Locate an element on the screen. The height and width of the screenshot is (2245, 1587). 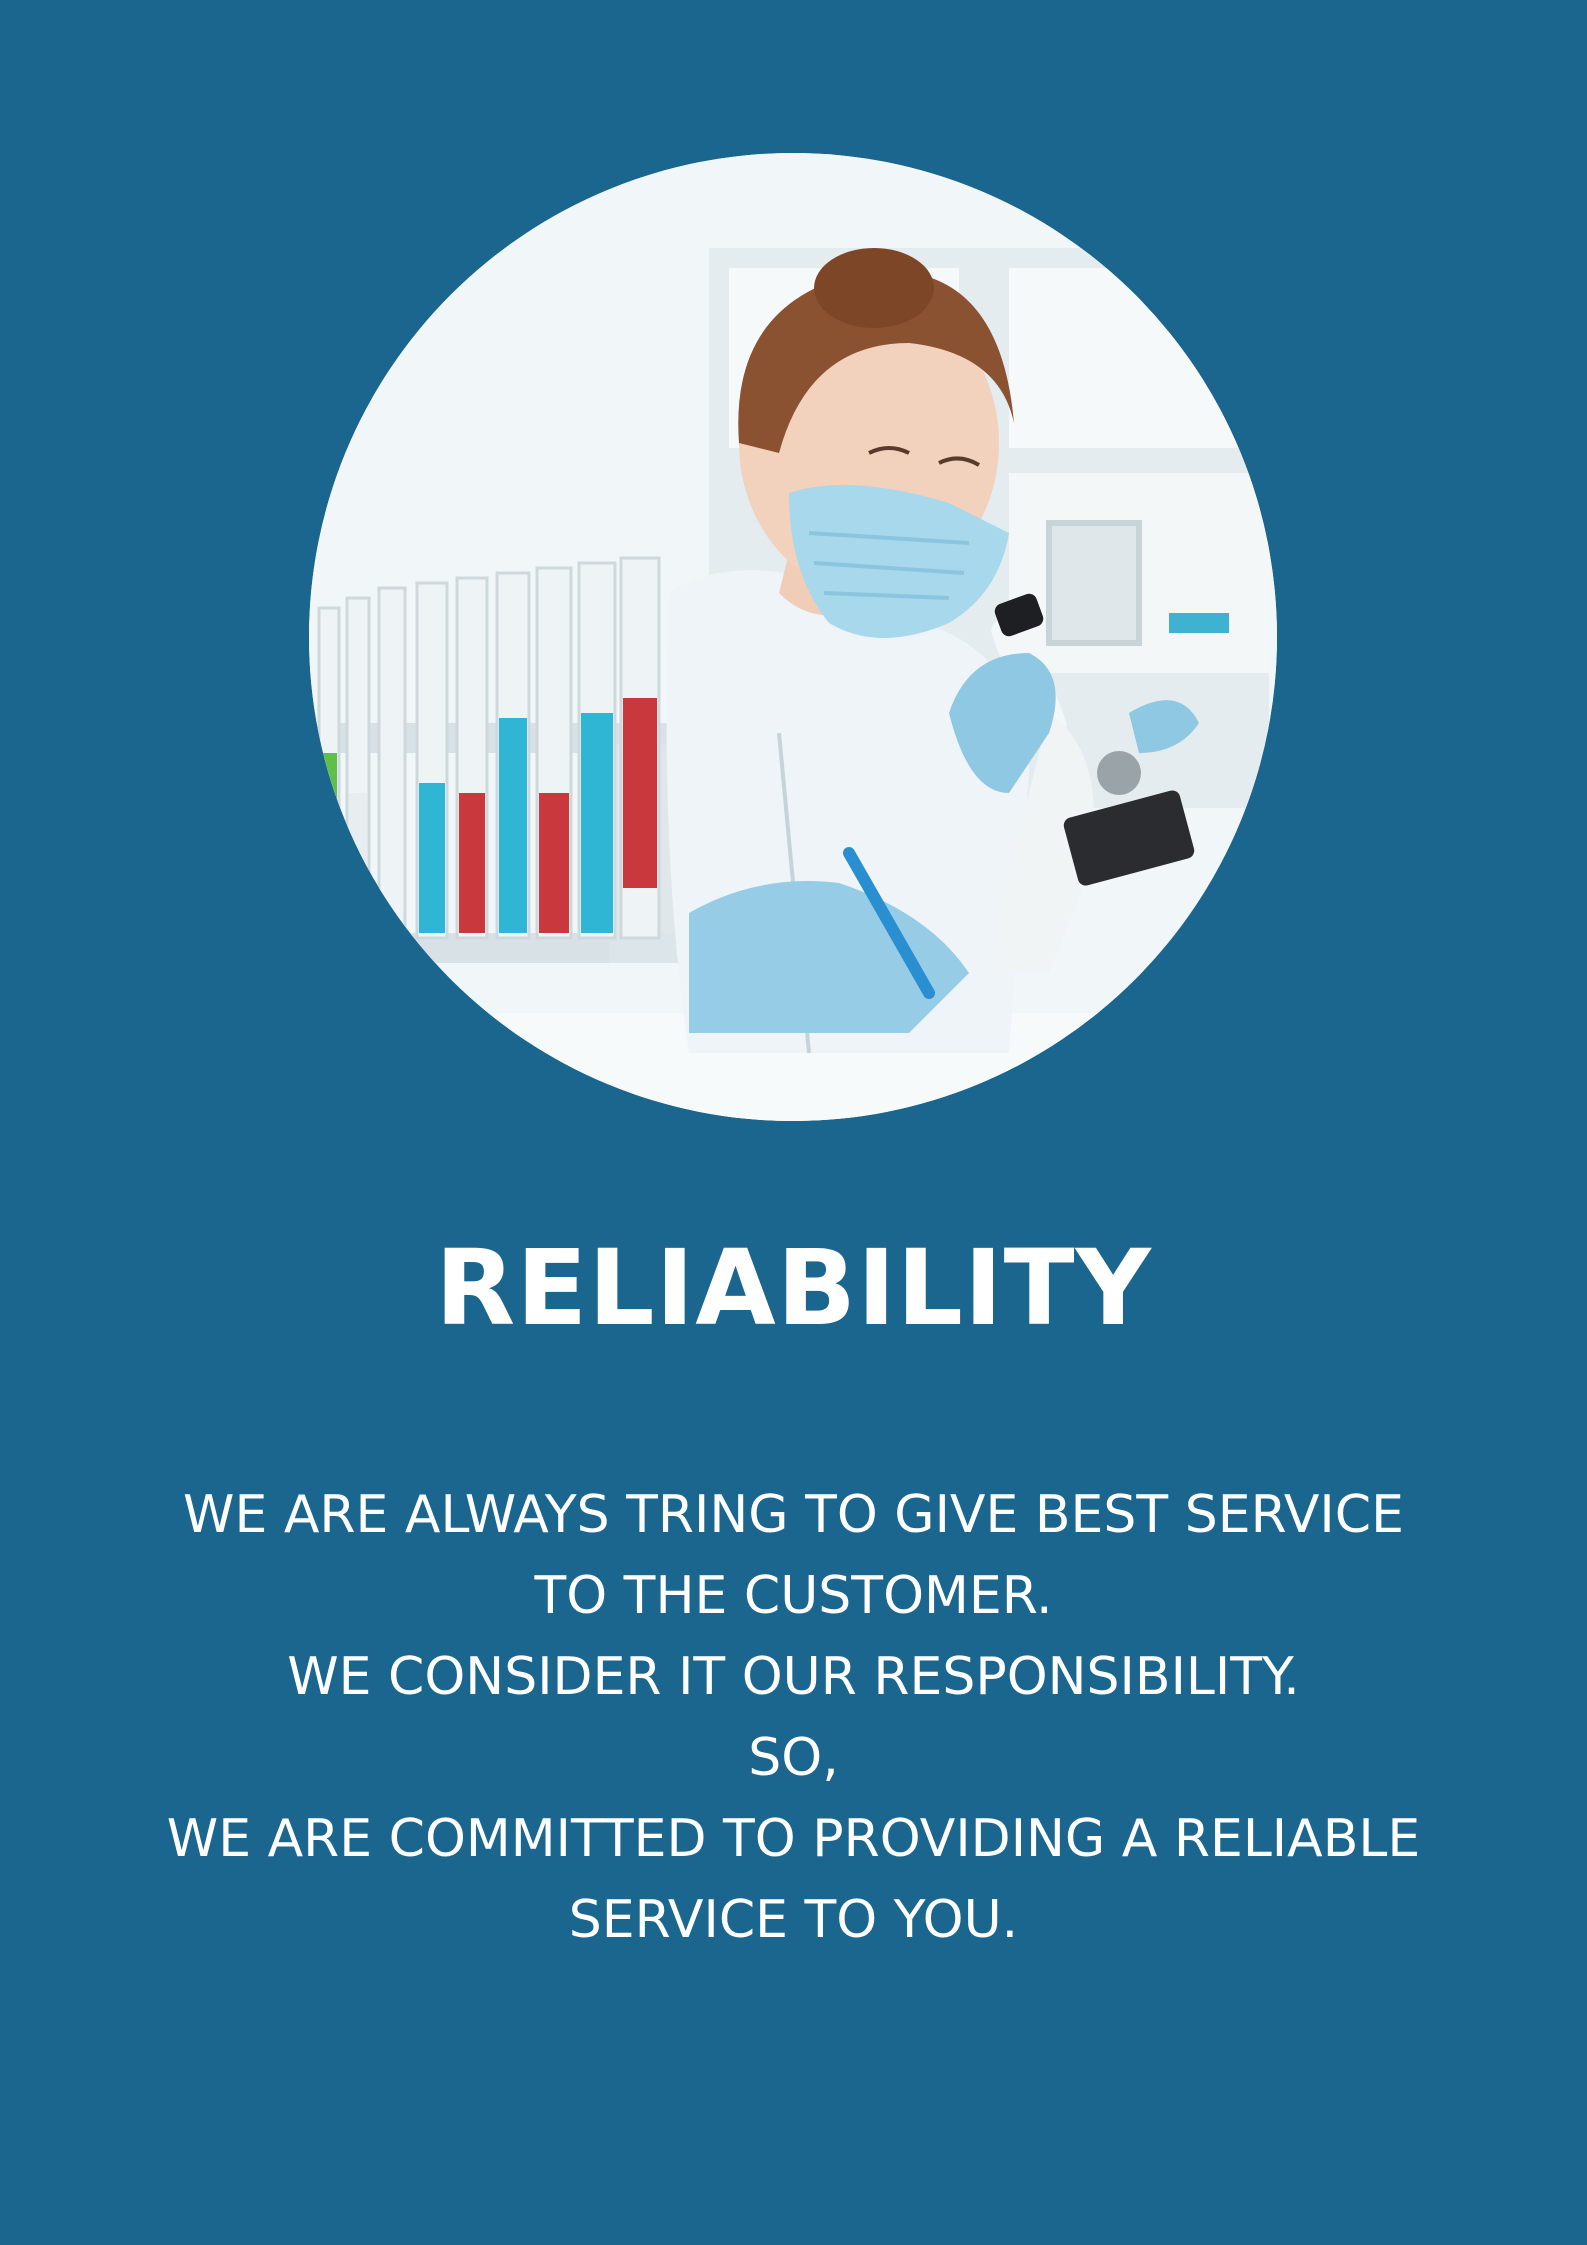
statement-line: WE ARE ALWAYS TRING TO GIVE BEST SERVICE is located at coordinates (793, 1515).